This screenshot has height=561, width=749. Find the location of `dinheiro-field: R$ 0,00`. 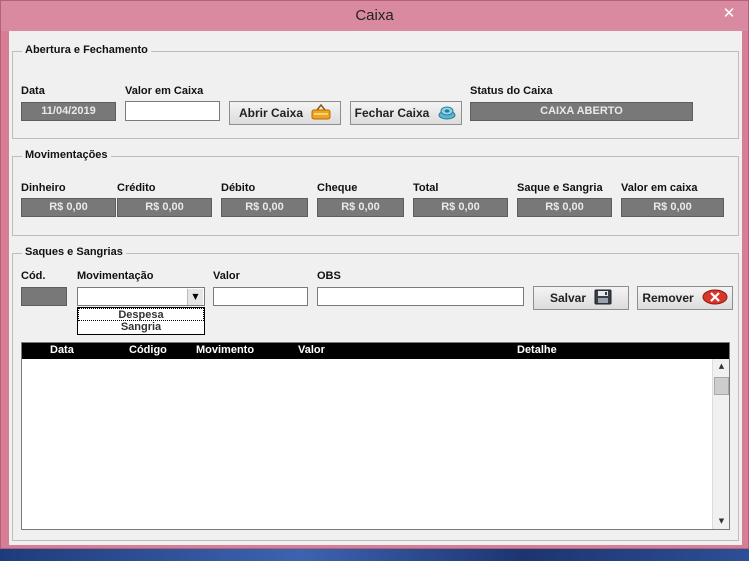

dinheiro-field: R$ 0,00 is located at coordinates (68, 207).